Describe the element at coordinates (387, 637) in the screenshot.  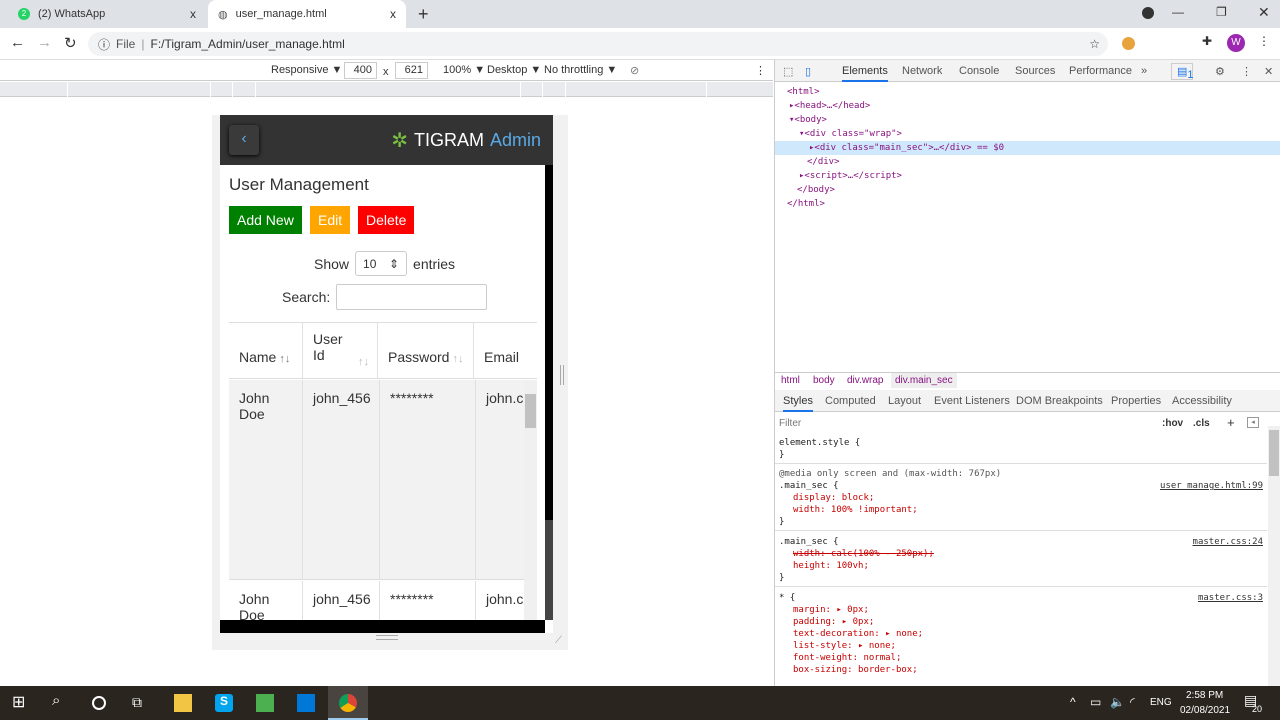
I see `resize-handle-bottom` at that location.